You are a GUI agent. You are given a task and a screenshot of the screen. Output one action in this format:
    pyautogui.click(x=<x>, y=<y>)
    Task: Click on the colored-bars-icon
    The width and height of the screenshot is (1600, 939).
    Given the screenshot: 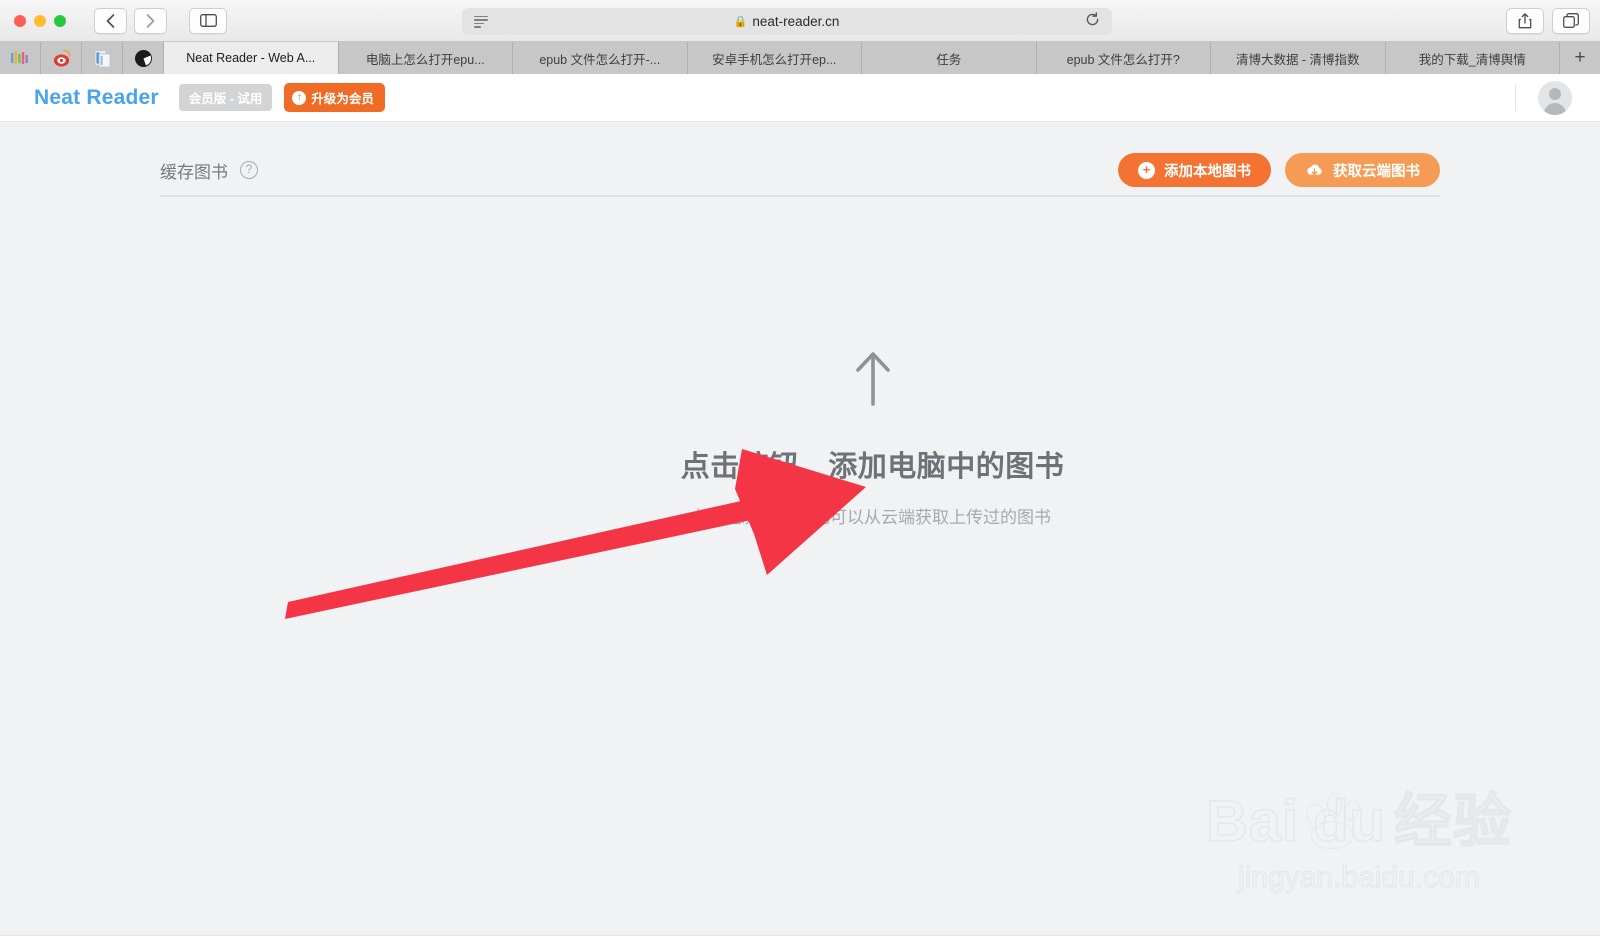 What is the action you would take?
    pyautogui.click(x=19, y=57)
    